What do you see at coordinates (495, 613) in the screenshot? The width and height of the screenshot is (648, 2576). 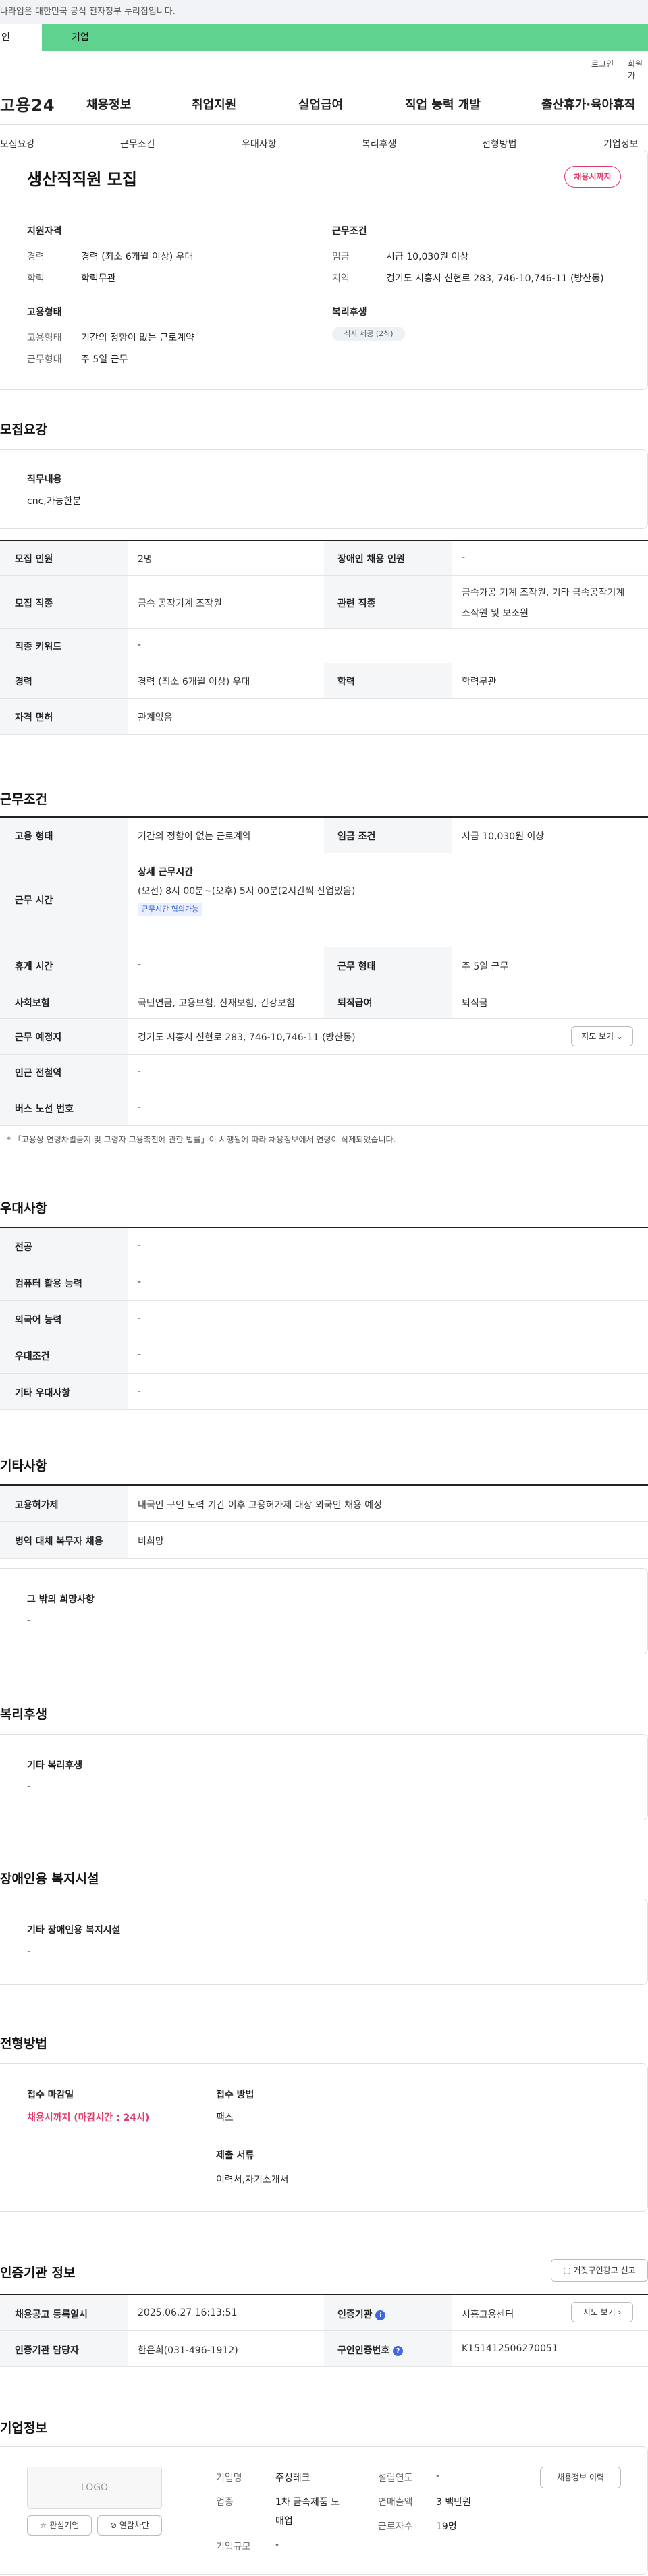 I see `related-category-value-line2: 조작원 및 보조원` at bounding box center [495, 613].